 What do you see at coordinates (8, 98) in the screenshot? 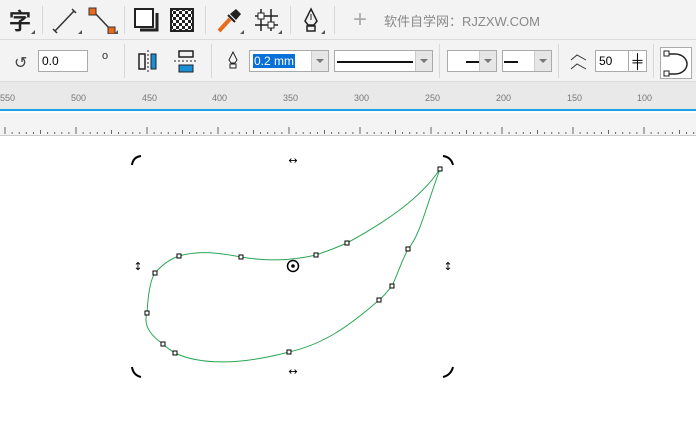
I see `ruler-label: 550` at bounding box center [8, 98].